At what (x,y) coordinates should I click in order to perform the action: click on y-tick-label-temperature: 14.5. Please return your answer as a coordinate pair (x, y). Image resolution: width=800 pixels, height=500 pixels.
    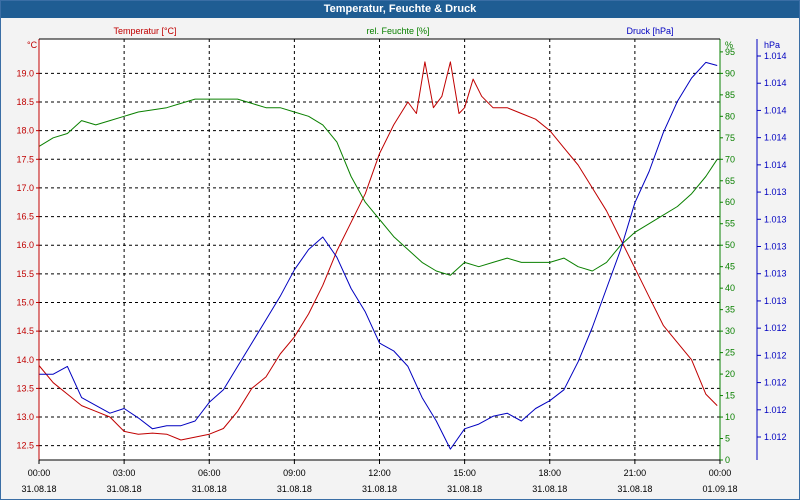
    Looking at the image, I should click on (25, 331).